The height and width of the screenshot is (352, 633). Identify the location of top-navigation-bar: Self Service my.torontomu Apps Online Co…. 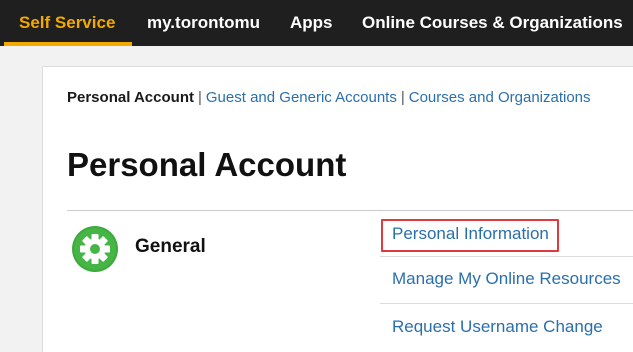
(316, 23).